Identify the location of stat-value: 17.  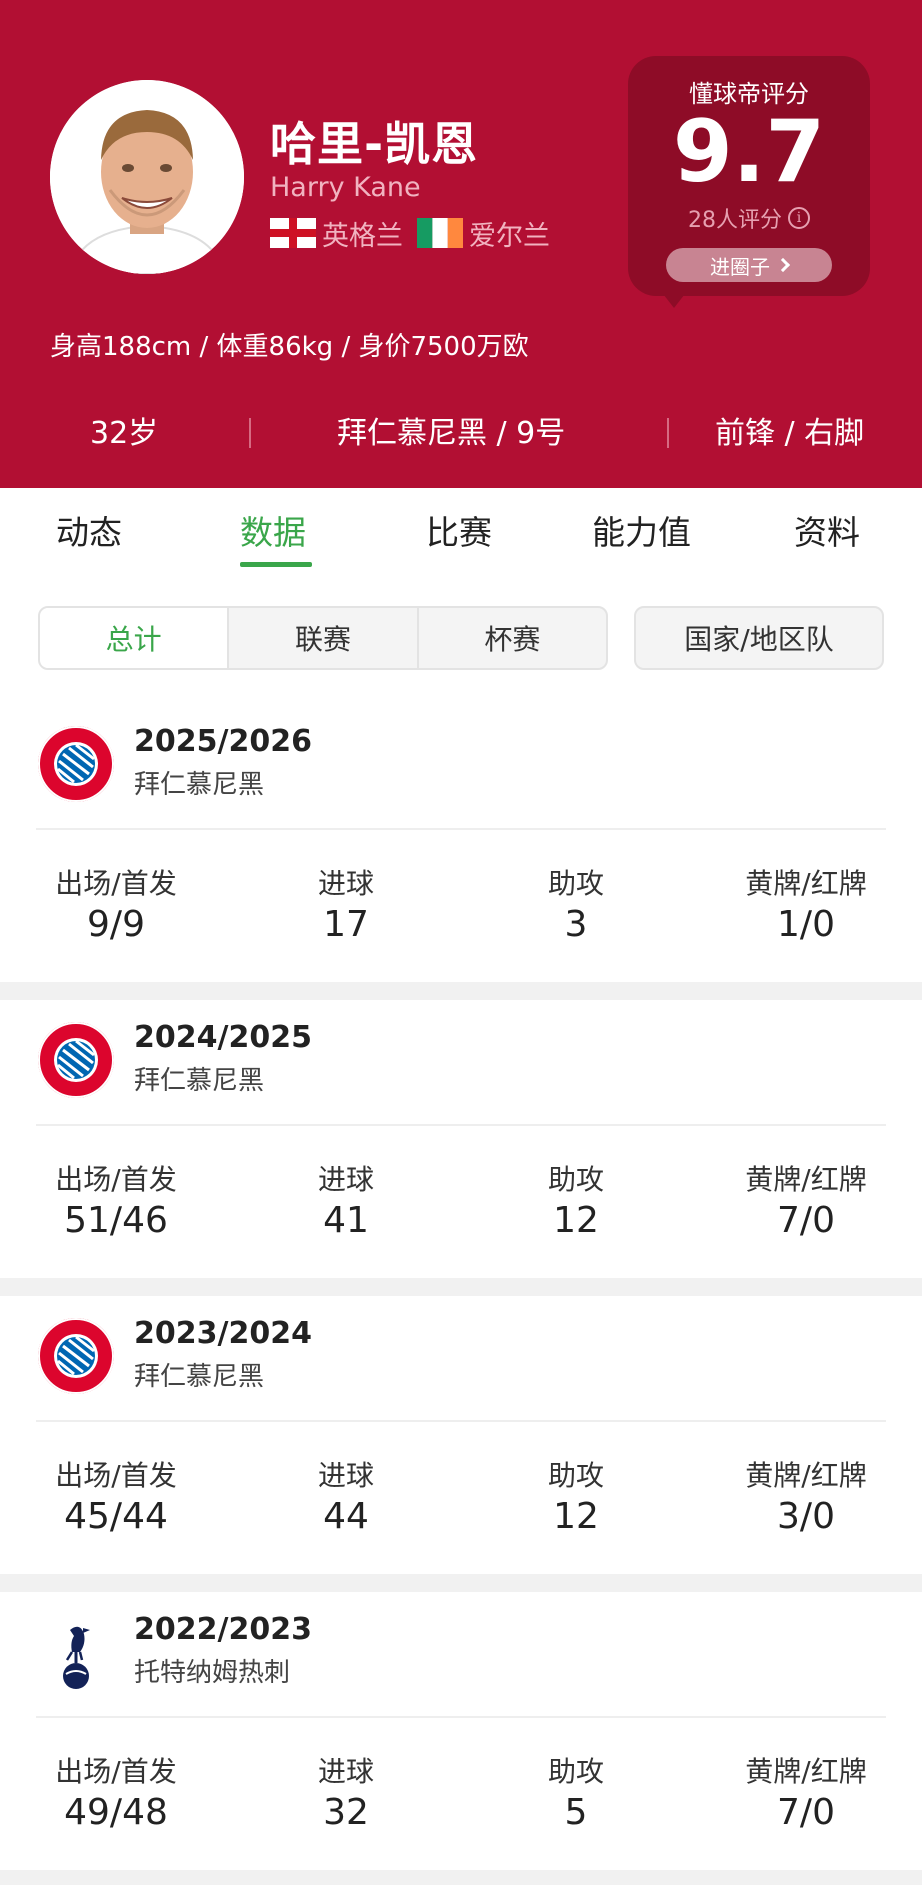
(346, 924).